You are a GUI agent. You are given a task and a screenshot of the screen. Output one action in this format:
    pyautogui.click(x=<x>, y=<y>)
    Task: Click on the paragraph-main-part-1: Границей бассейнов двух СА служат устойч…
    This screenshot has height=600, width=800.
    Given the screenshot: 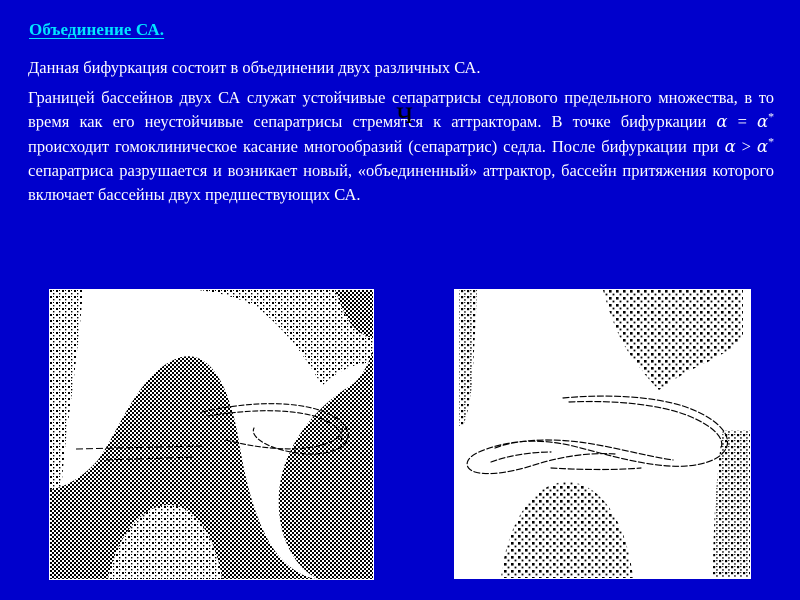 What is the action you would take?
    pyautogui.click(x=401, y=110)
    